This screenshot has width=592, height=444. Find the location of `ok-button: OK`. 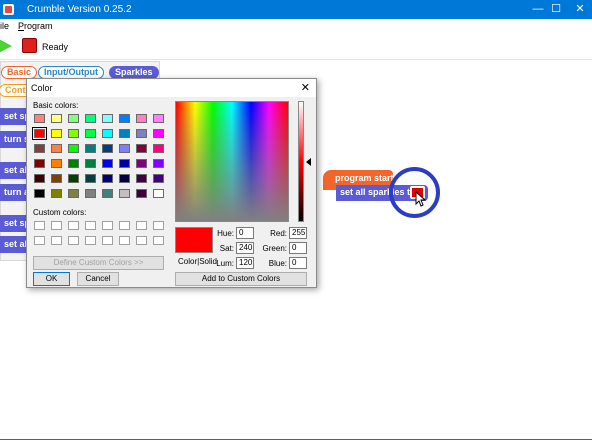

ok-button: OK is located at coordinates (51, 279).